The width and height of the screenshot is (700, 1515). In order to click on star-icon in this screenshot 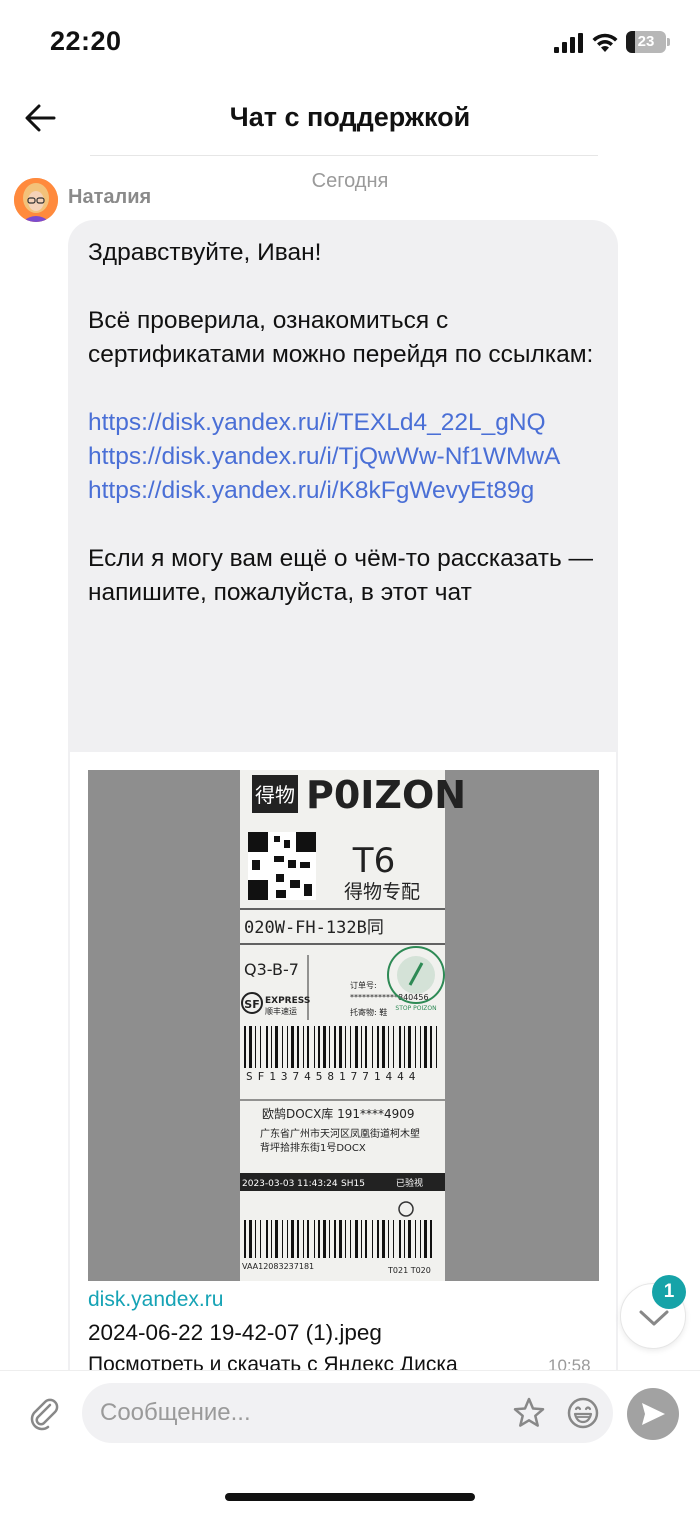, I will do `click(529, 1413)`.